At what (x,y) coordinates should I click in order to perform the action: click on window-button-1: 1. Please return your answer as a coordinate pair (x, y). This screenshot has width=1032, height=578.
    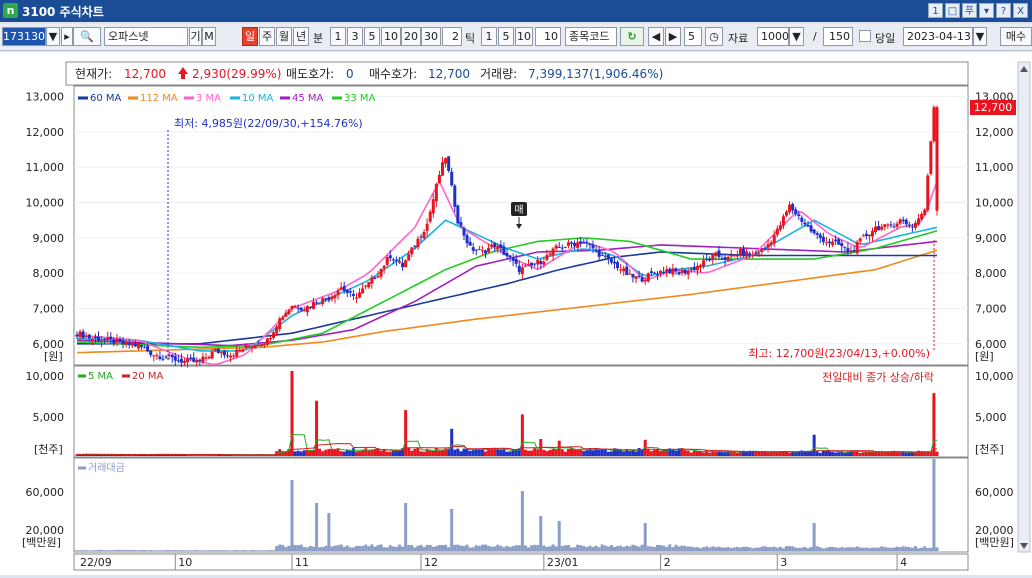
    Looking at the image, I should click on (935, 10).